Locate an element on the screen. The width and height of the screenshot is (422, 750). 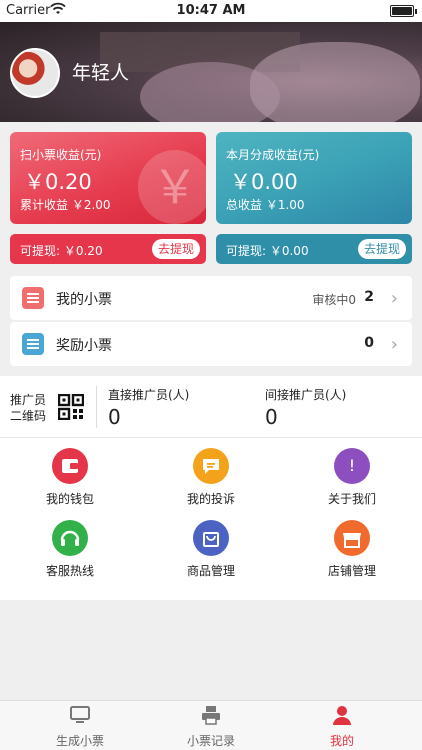
tab-receipt-records: 小票记录 is located at coordinates (211, 727).